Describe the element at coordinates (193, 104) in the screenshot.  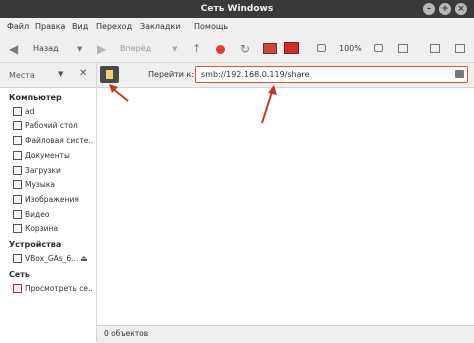
I see `annotation-overlay` at that location.